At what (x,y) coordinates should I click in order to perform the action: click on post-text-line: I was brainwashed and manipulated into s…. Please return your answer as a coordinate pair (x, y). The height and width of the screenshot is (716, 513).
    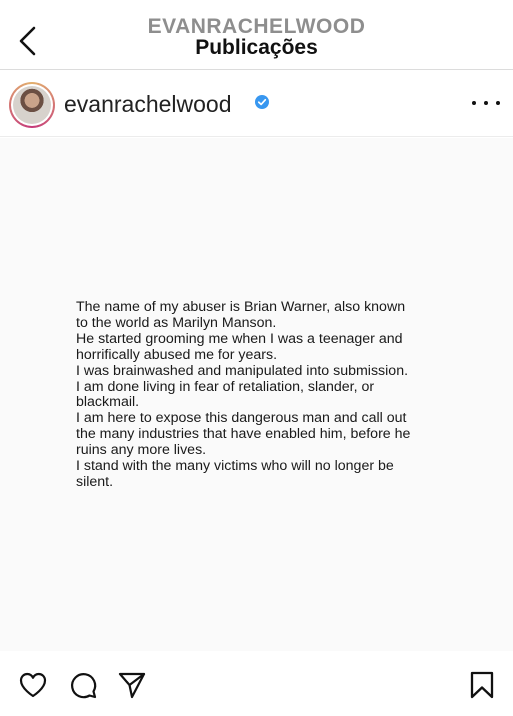
    Looking at the image, I should click on (242, 370).